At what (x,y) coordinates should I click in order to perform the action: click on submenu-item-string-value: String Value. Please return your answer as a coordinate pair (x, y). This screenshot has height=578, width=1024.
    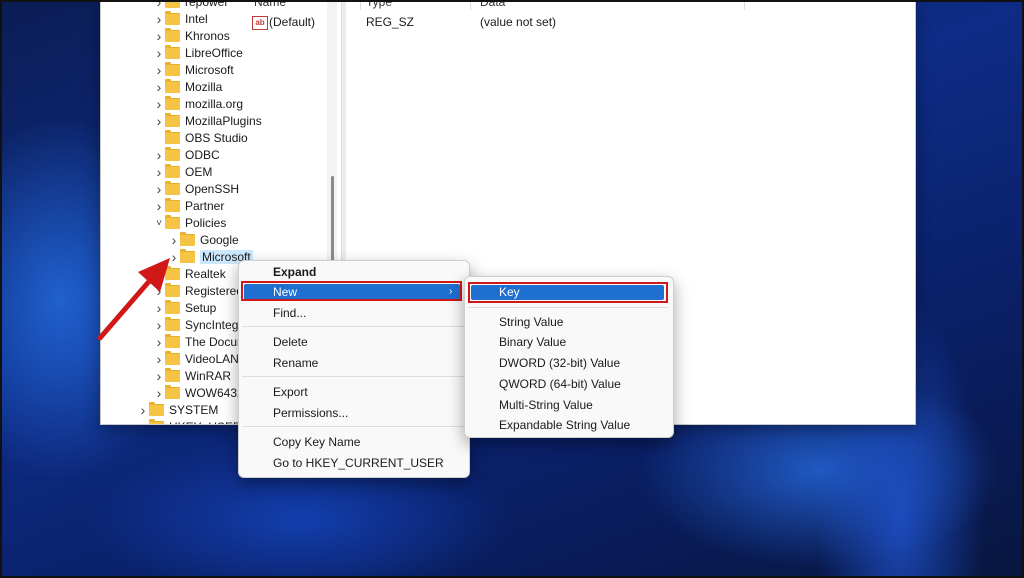
    Looking at the image, I should click on (531, 322).